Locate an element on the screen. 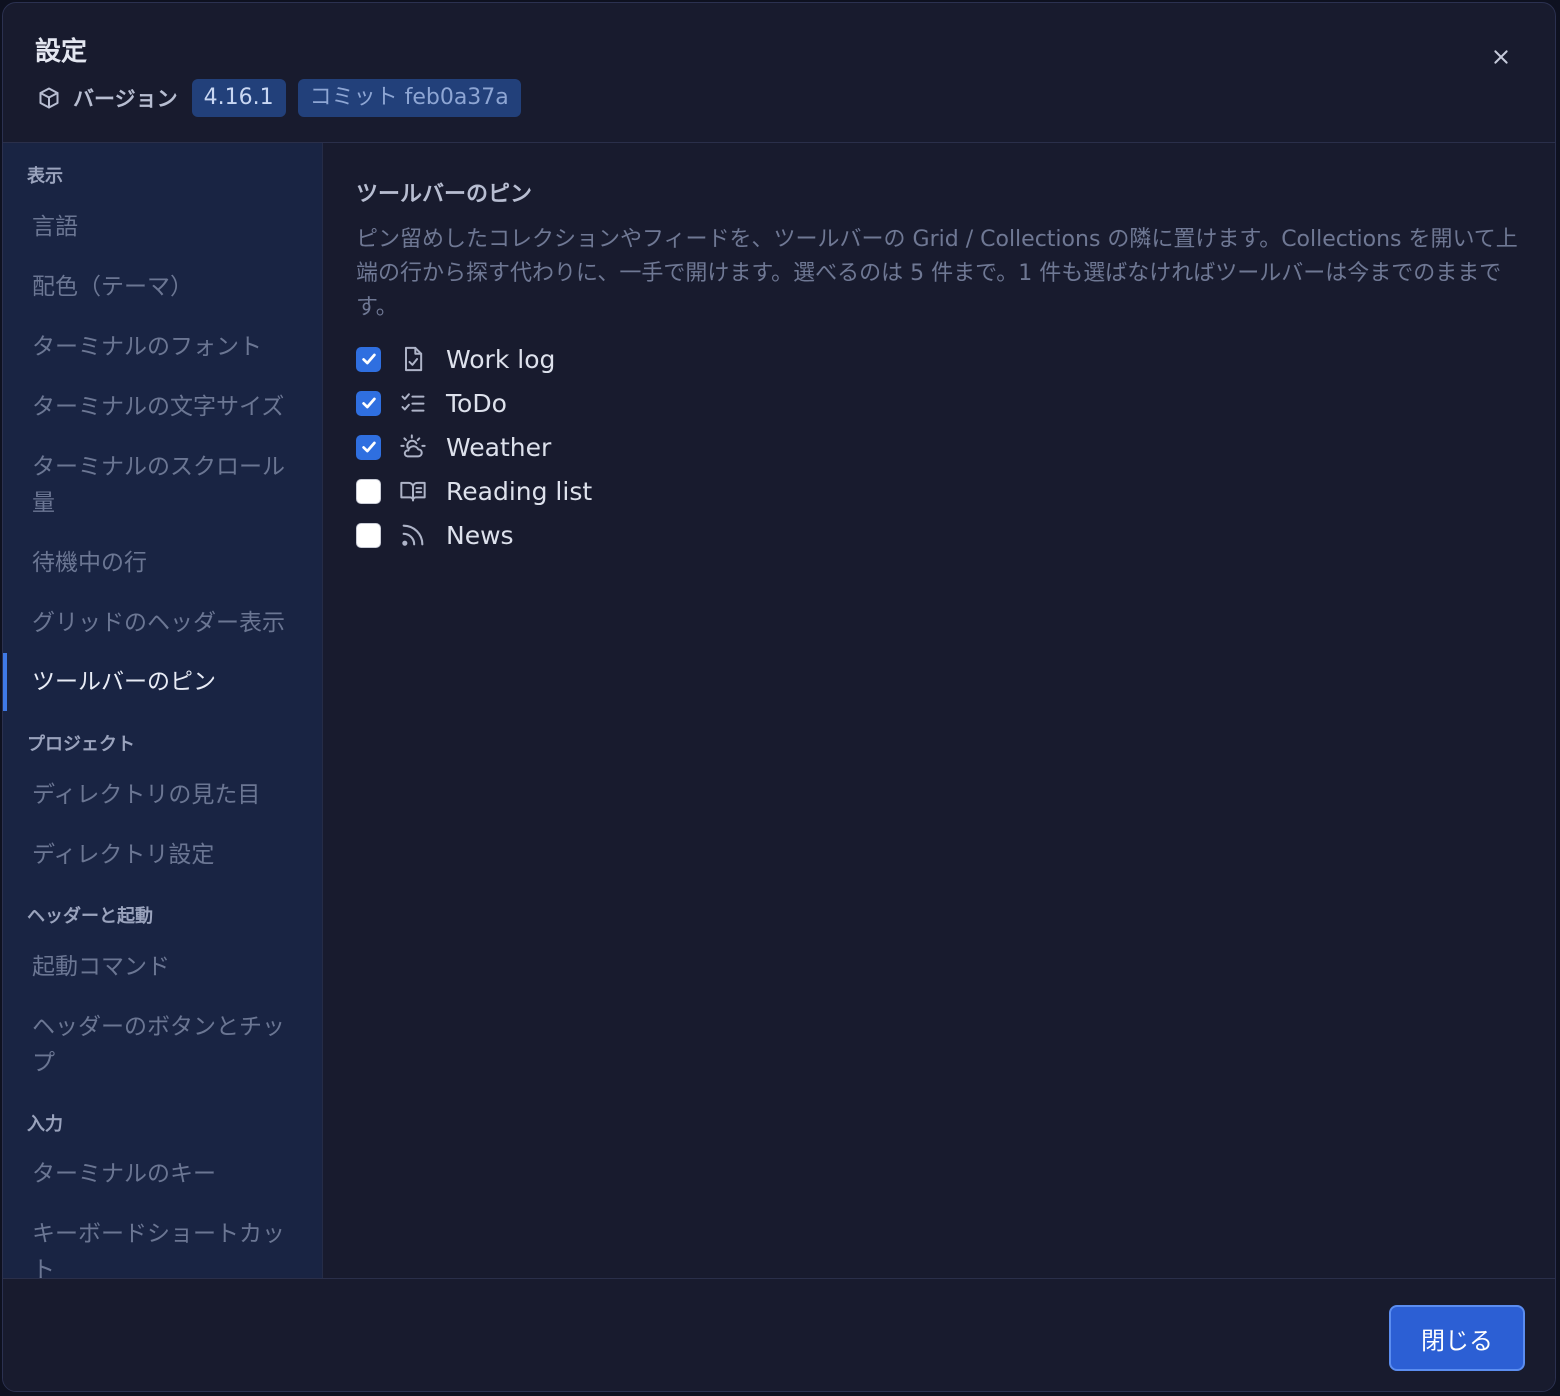 This screenshot has width=1560, height=1396. sidebar-item-terminal-keys: ターミナルのキー is located at coordinates (162, 1174).